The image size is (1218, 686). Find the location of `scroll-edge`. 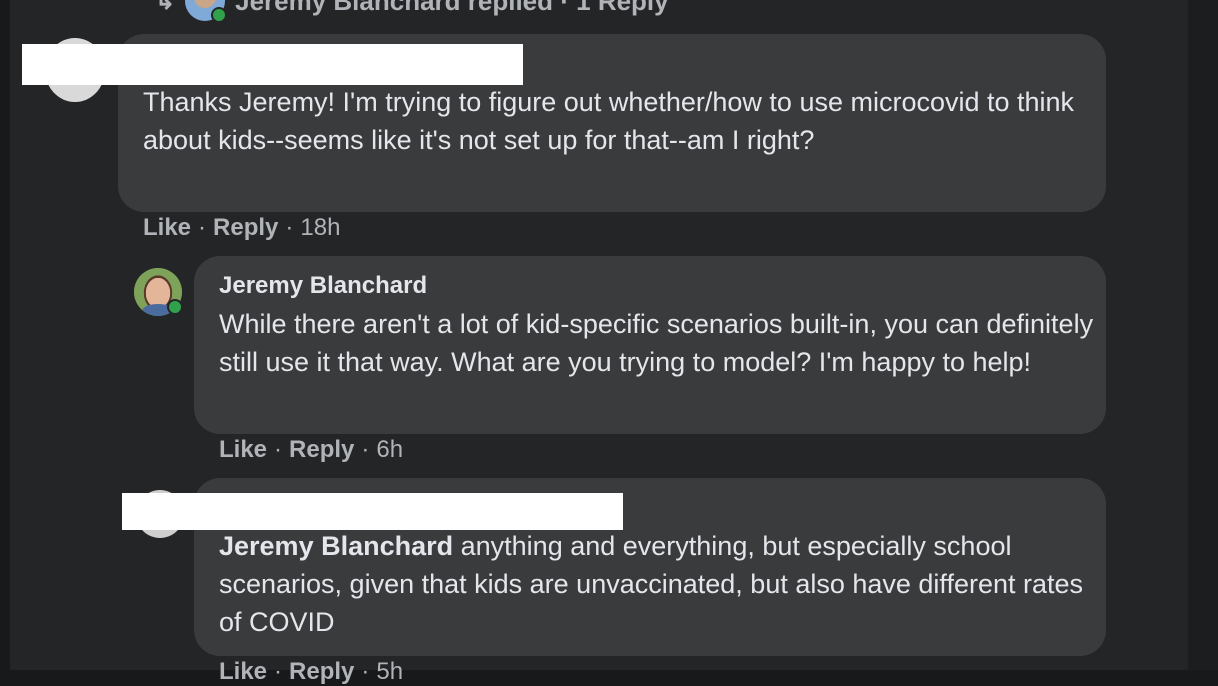

scroll-edge is located at coordinates (1203, 335).